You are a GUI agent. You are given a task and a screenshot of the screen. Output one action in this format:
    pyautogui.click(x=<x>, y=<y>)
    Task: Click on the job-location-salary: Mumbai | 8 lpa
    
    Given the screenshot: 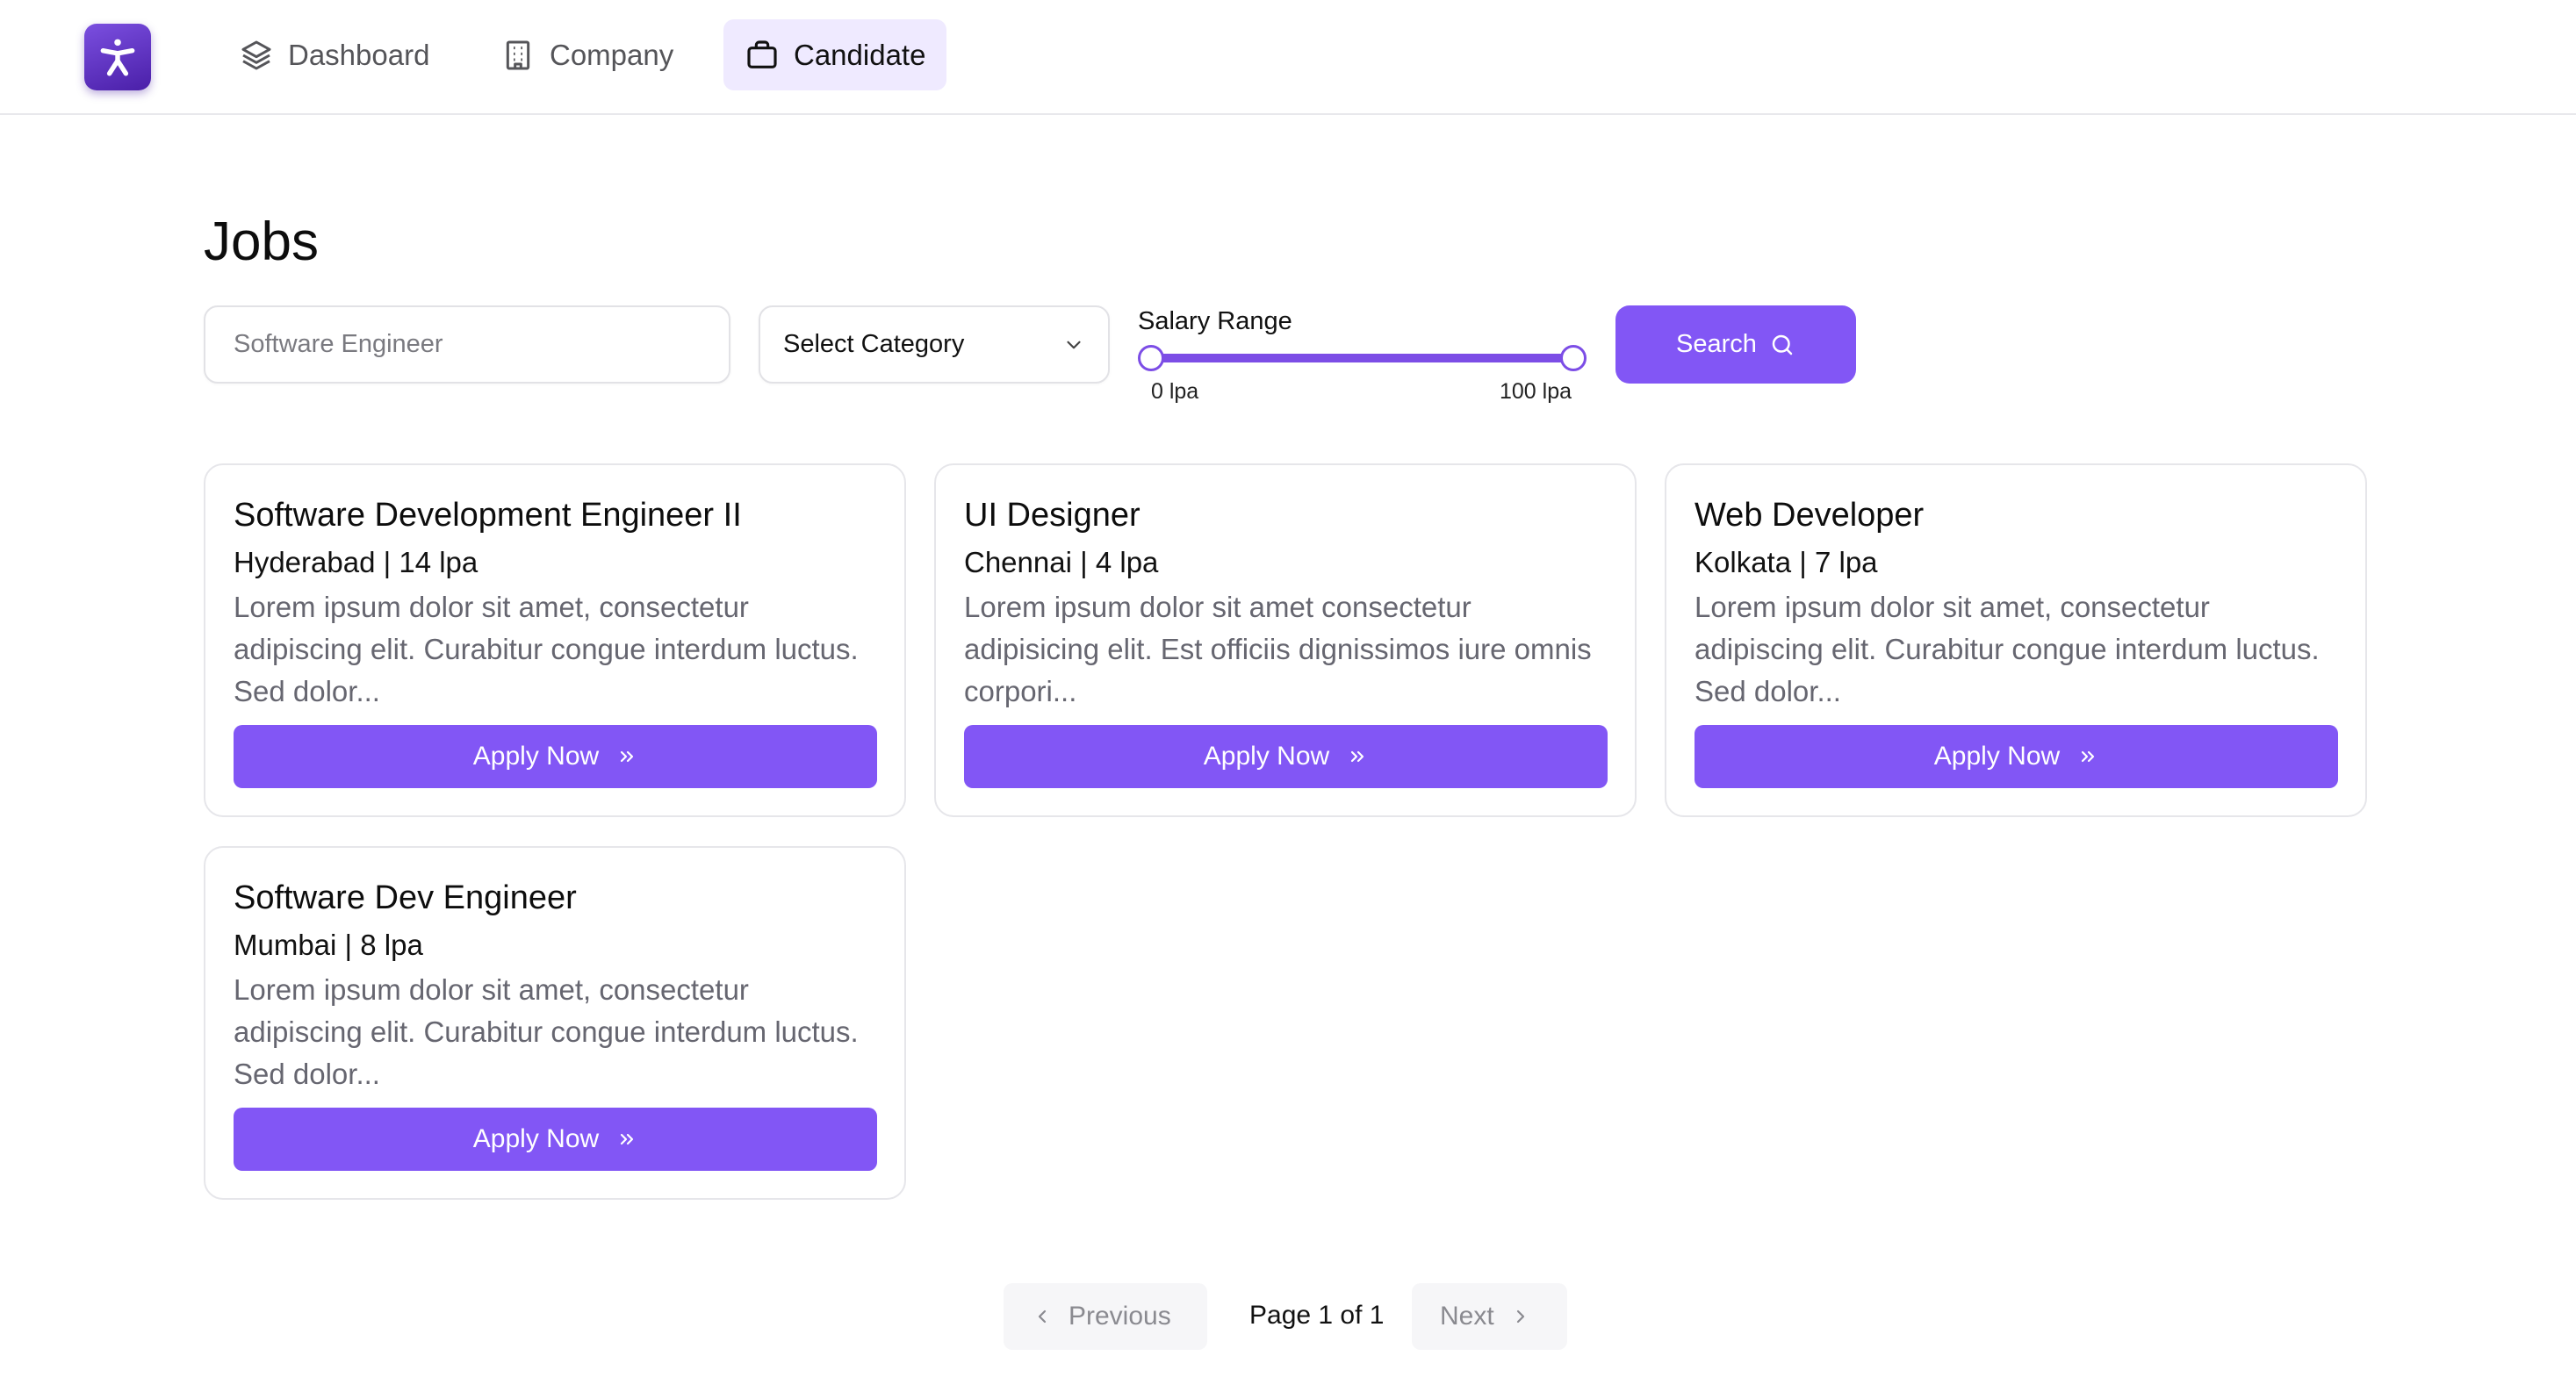 What is the action you would take?
    pyautogui.click(x=328, y=945)
    